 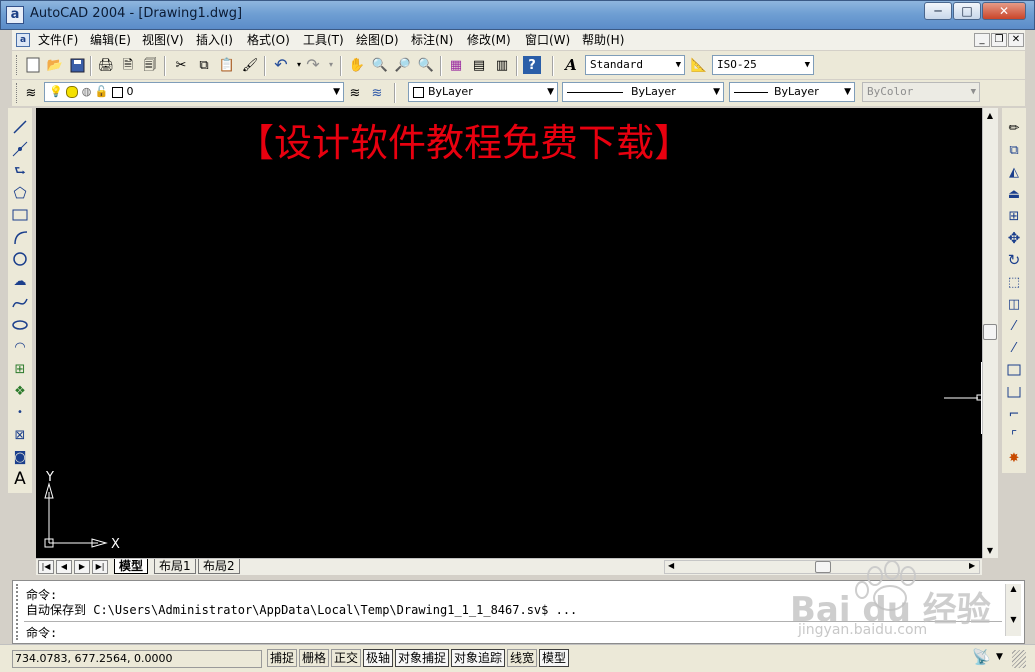 What do you see at coordinates (671, 565) in the screenshot?
I see `scroll-left-arrow-icon: ◀` at bounding box center [671, 565].